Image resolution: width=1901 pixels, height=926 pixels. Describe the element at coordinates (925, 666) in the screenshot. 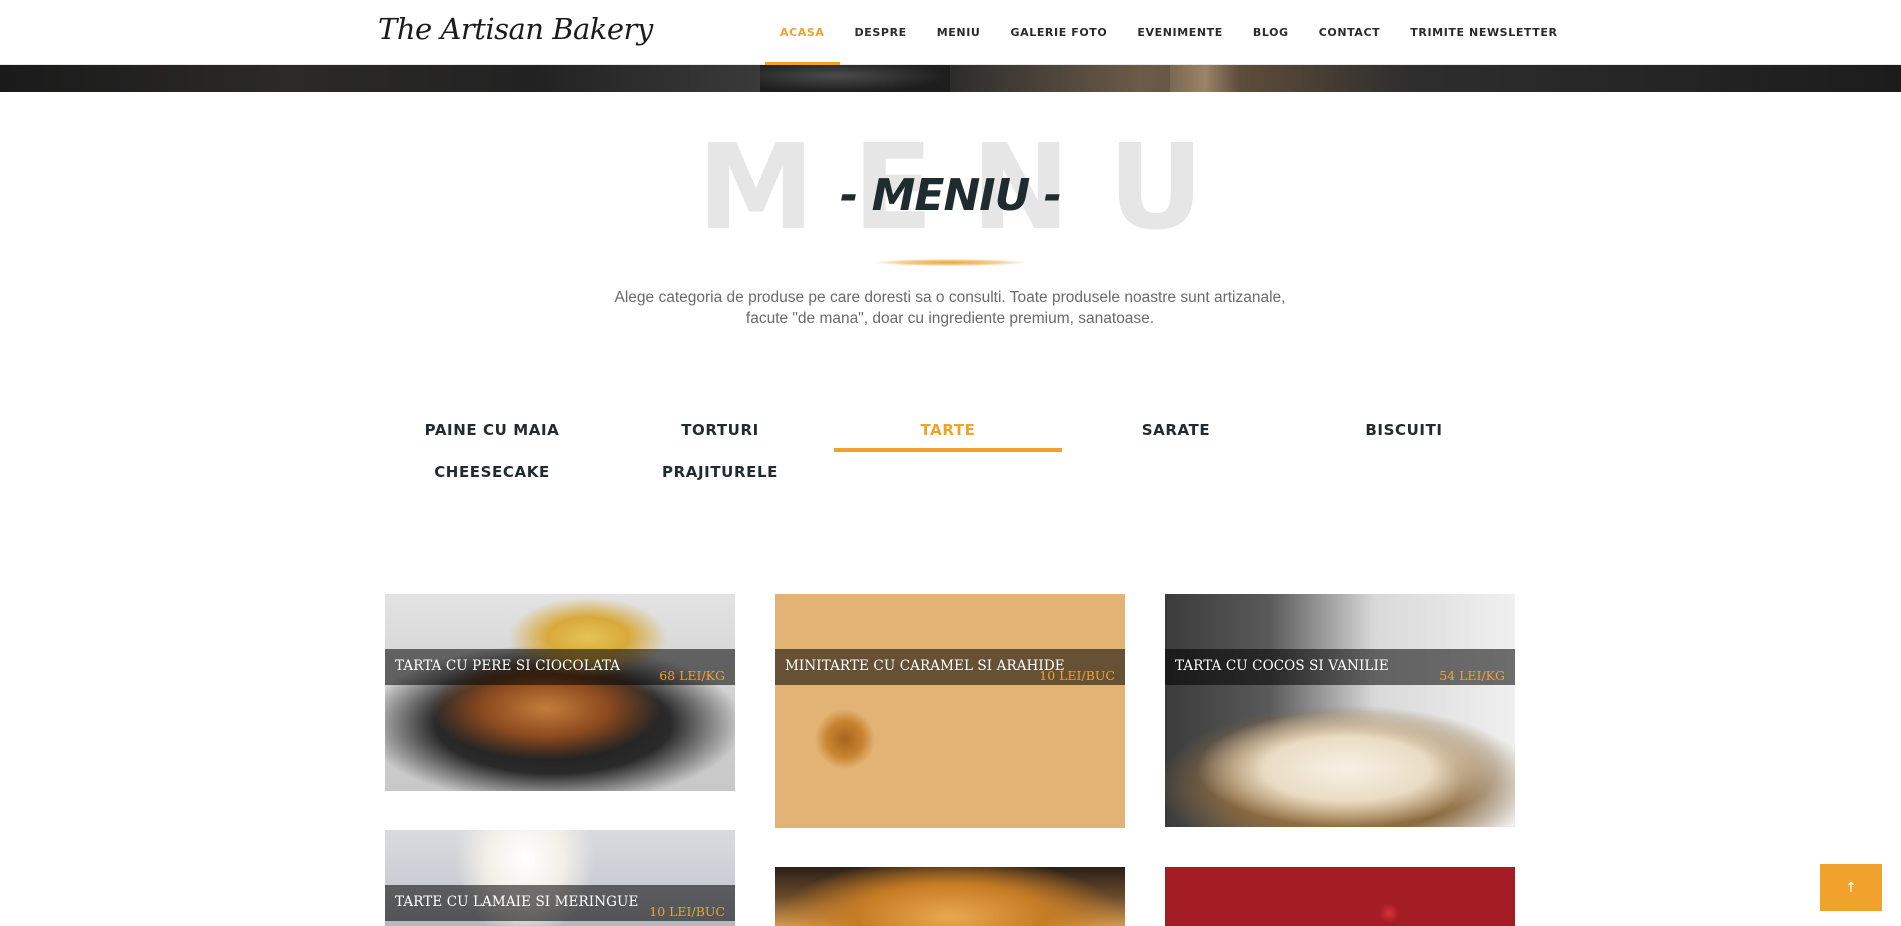

I see `product-name: MINITARTE CU CARAMEL SI ARAHIDE` at that location.